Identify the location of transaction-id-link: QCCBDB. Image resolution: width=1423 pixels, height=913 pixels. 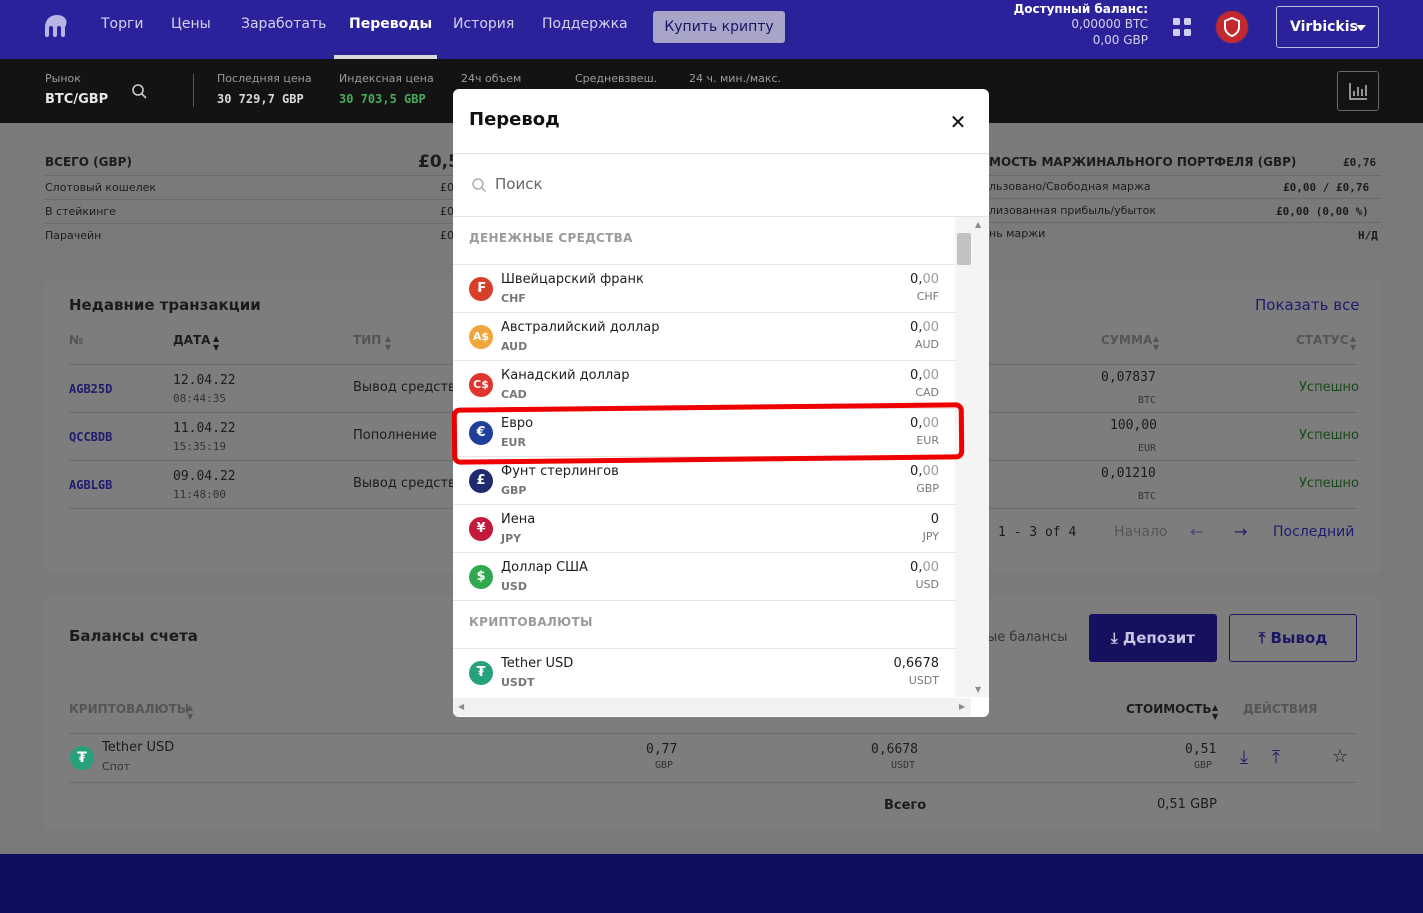
(90, 437).